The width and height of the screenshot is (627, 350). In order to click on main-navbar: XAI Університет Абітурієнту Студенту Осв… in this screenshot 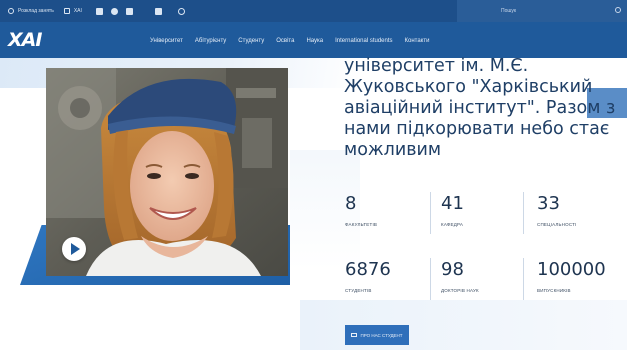, I will do `click(313, 40)`.